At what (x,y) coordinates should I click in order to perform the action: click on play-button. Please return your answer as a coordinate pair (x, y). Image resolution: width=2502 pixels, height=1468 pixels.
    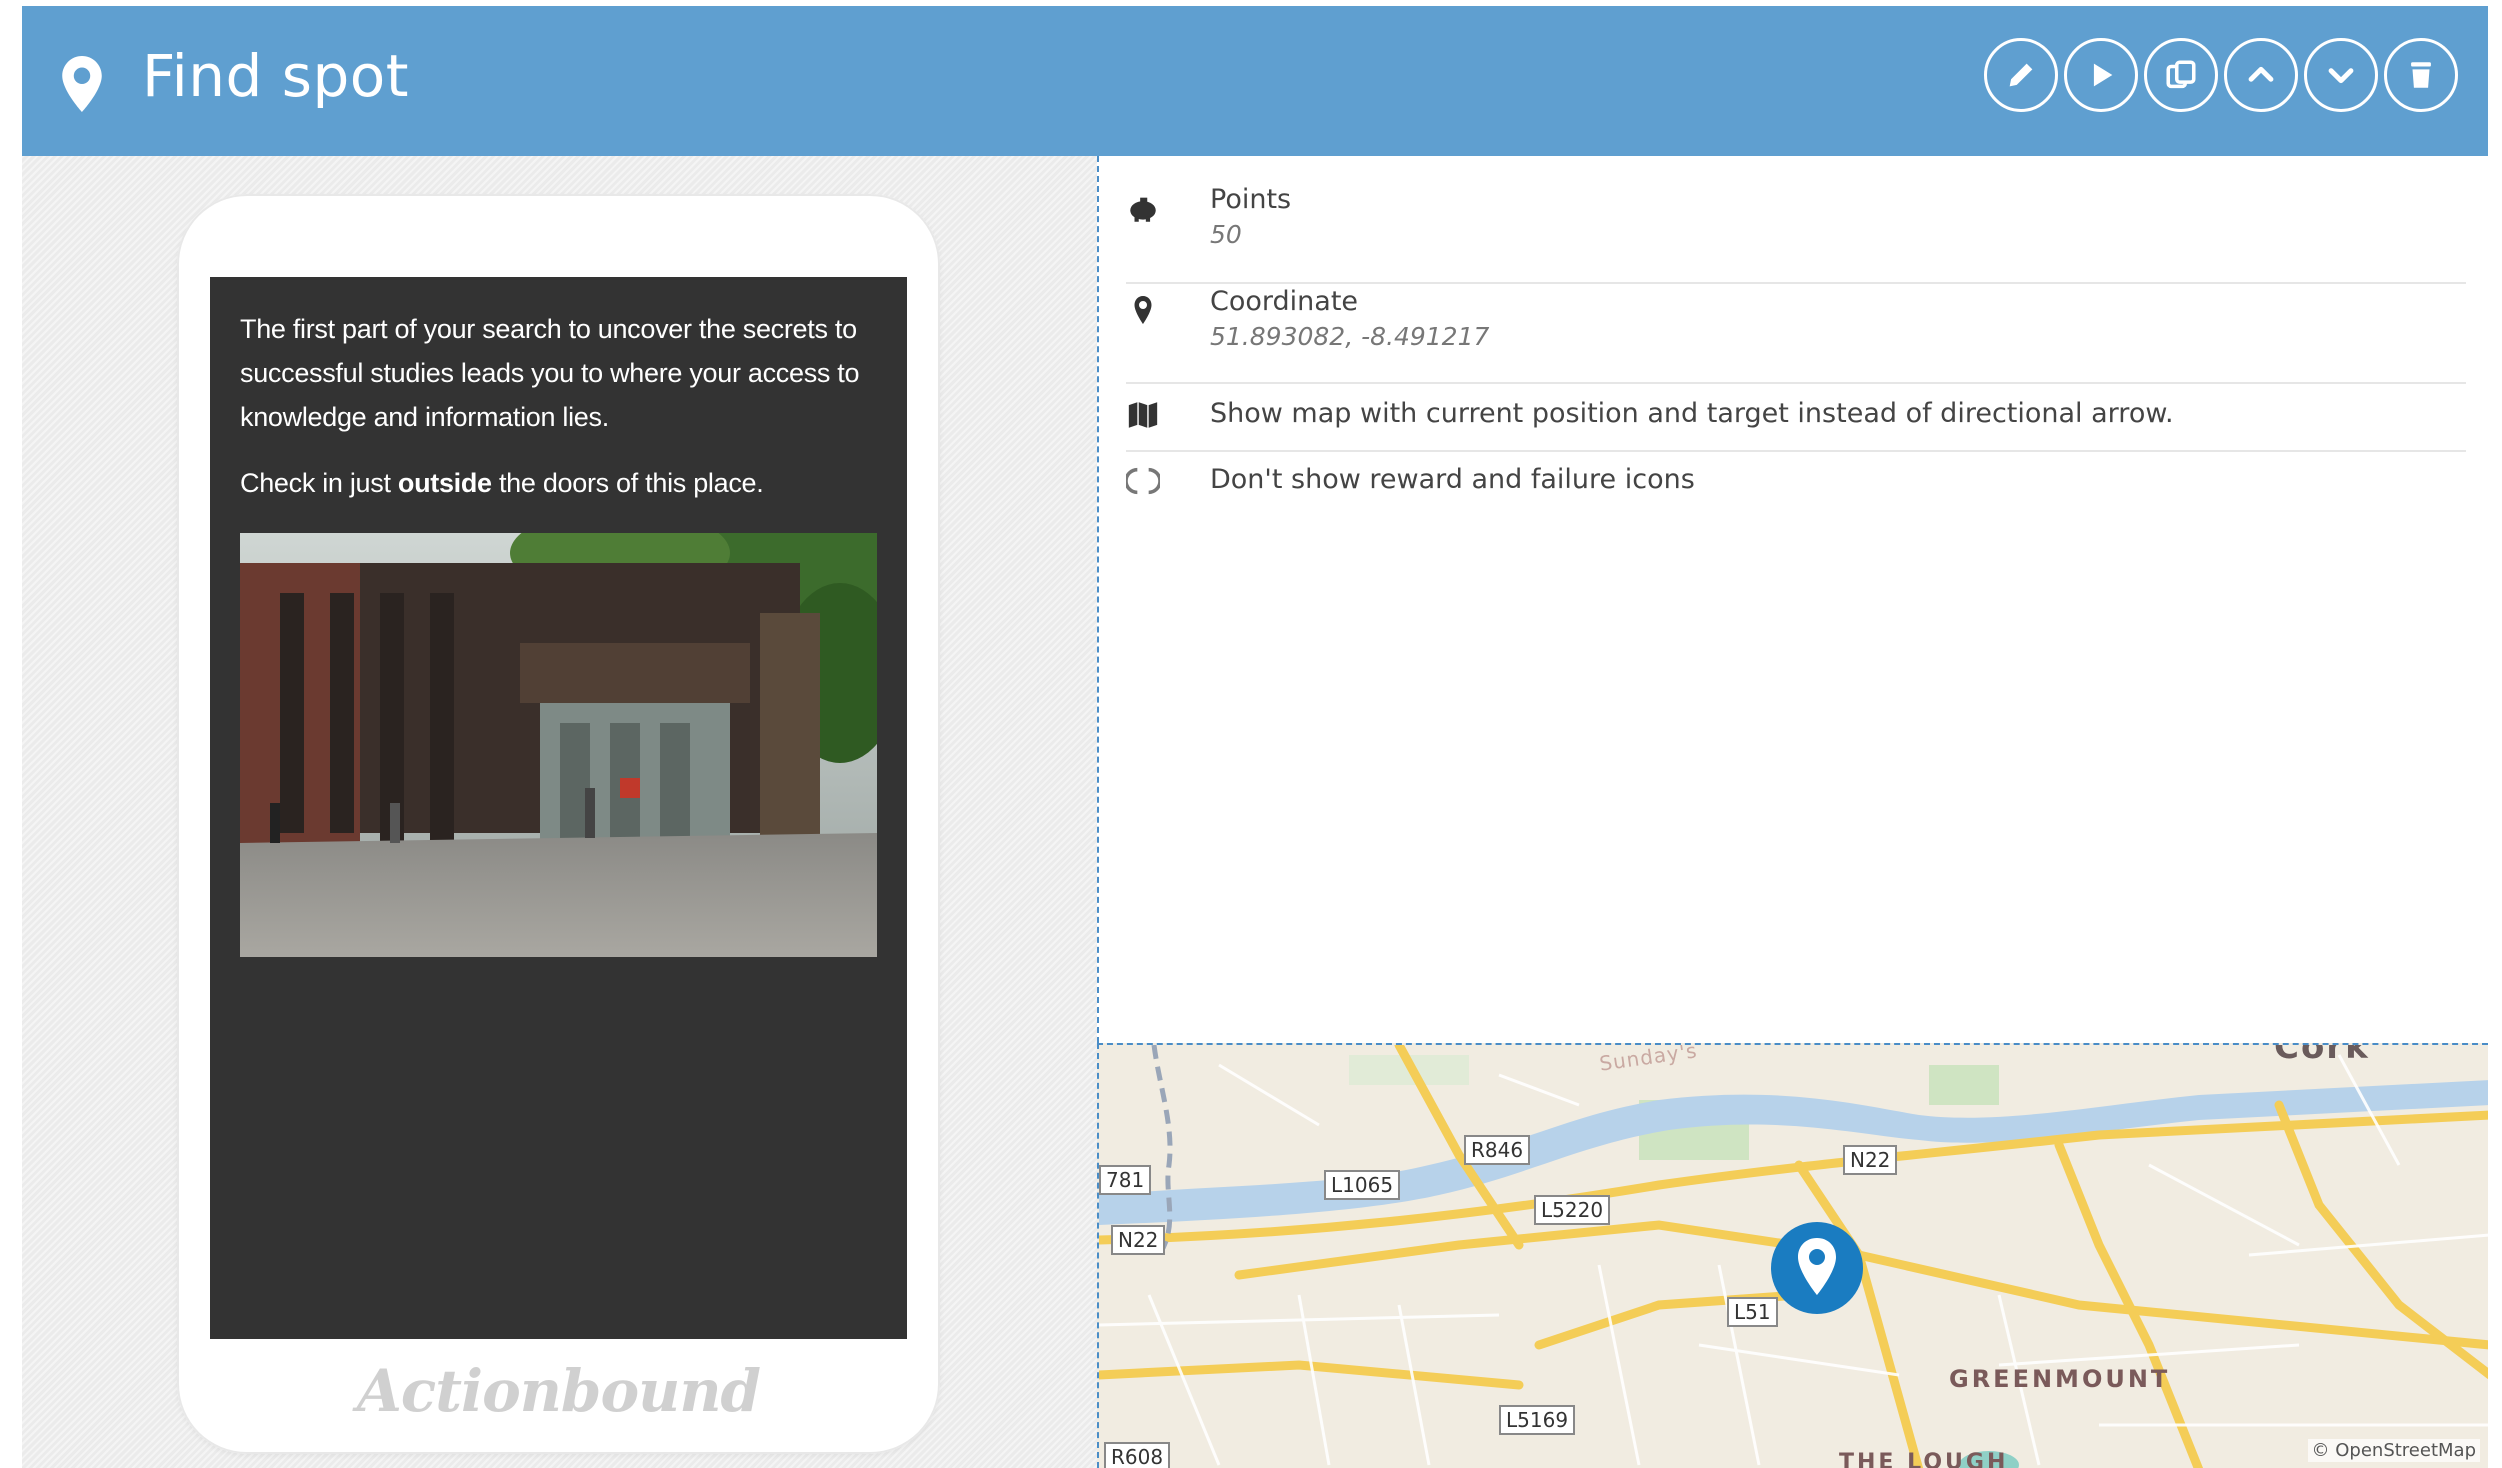
    Looking at the image, I should click on (2101, 75).